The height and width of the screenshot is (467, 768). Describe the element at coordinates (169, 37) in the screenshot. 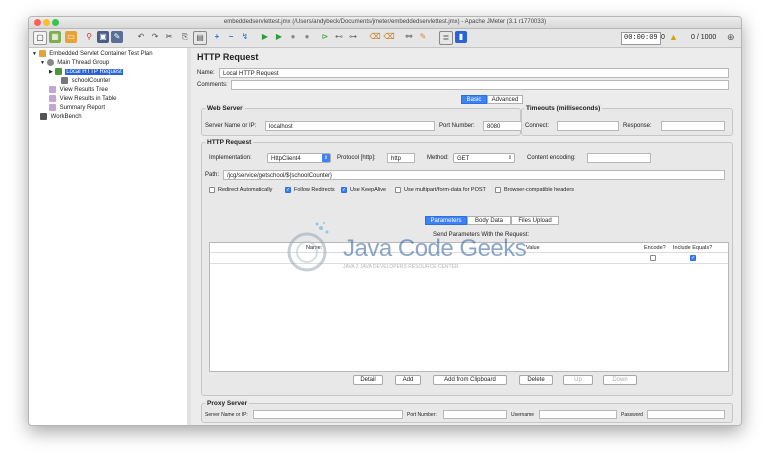

I see `paste-icon: ✂` at that location.